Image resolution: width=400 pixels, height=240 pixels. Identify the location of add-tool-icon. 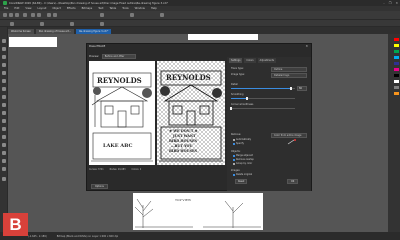
(4, 179).